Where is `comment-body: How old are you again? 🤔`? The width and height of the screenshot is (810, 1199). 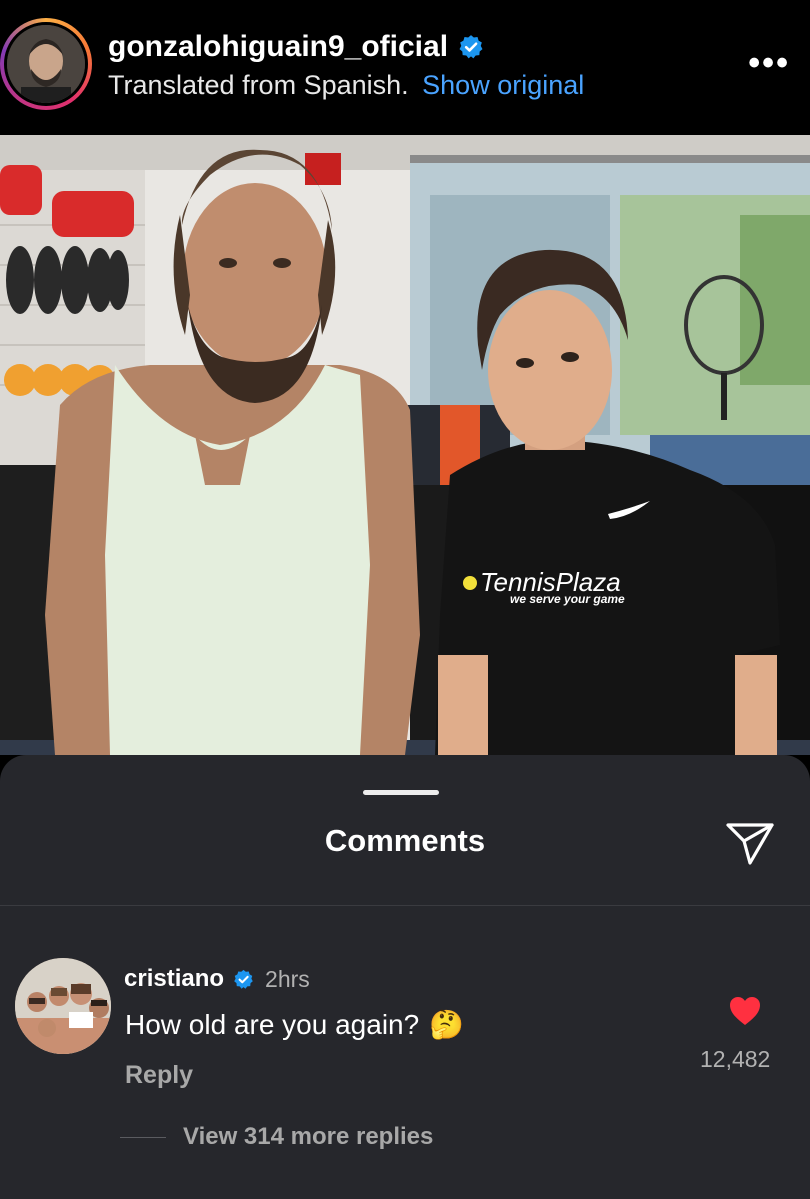
comment-body: How old are you again? 🤔 is located at coordinates (294, 1024).